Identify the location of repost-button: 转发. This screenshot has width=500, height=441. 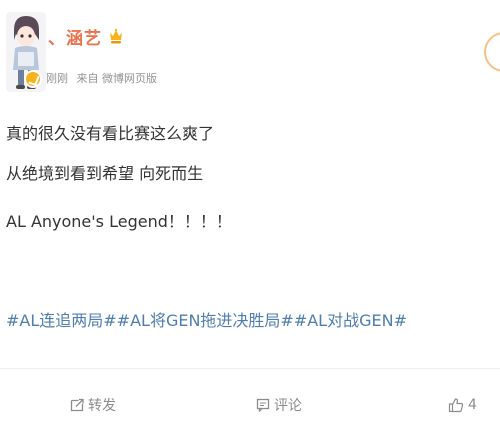
(93, 405).